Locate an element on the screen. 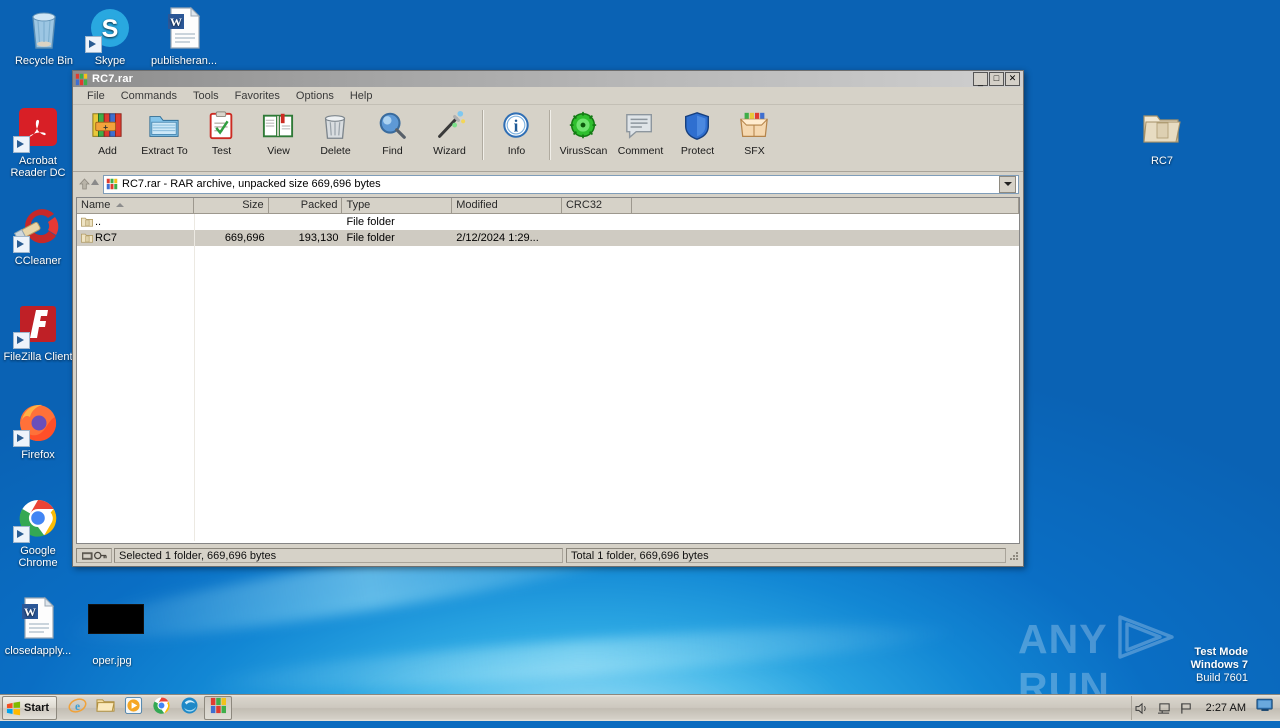 Image resolution: width=1280 pixels, height=728 pixels. toolbar-button-wizard: Wizard is located at coordinates (449, 137).